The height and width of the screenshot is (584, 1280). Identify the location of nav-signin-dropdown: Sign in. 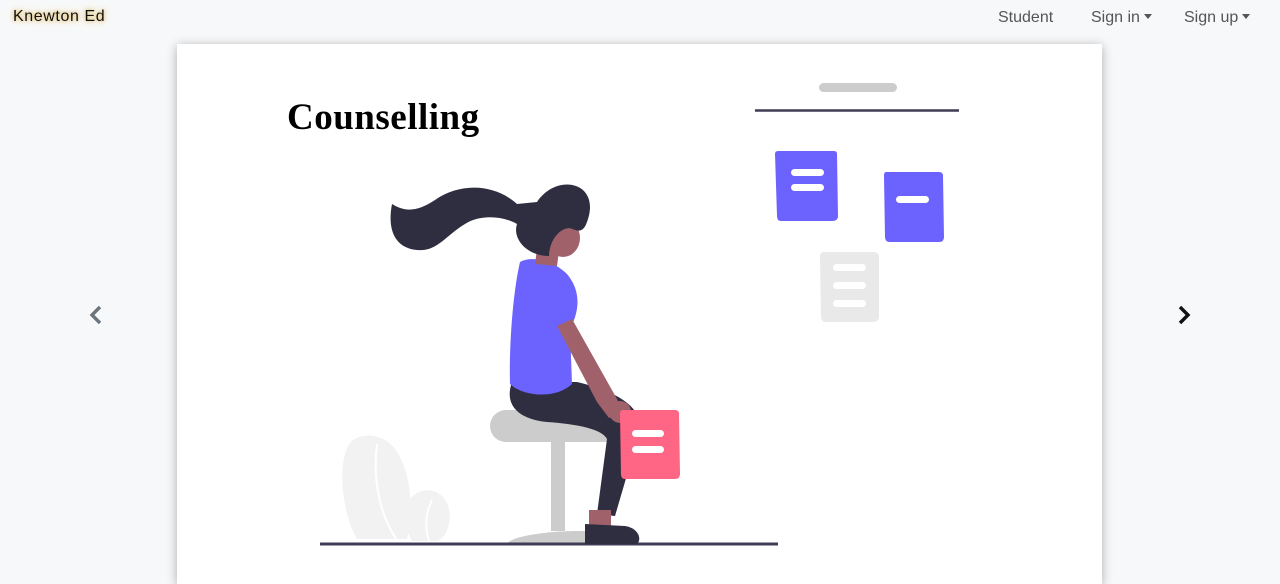
(1121, 18).